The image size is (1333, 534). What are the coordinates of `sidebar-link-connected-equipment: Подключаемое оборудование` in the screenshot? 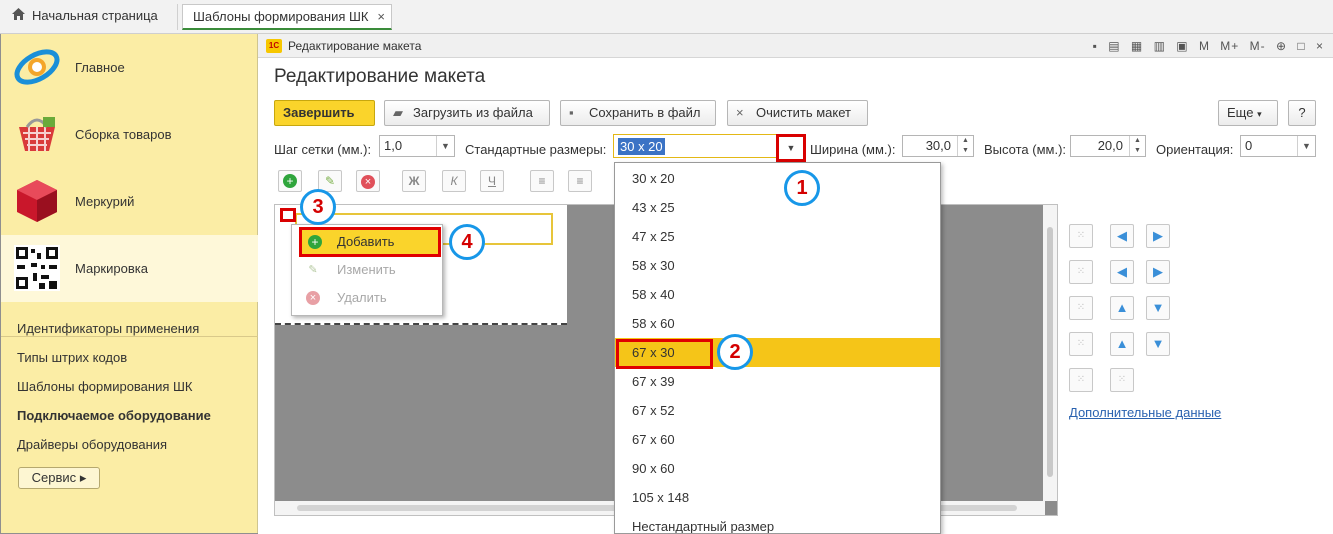 It's located at (114, 415).